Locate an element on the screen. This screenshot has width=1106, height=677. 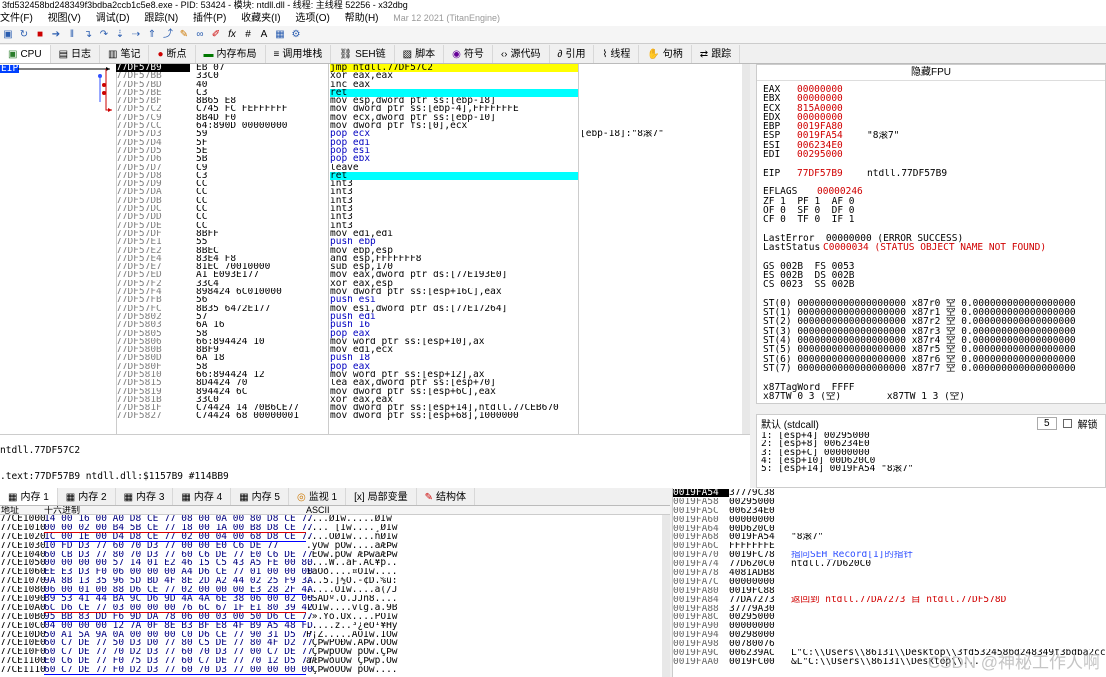
stack-row: 0019FA90 00000000 is located at coordinates (889, 626).